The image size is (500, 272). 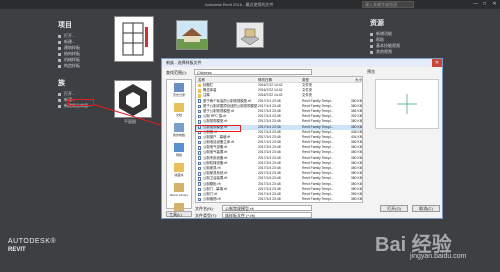 I want to click on file-date: 2017/1/4 23:48, so click(x=269, y=199).